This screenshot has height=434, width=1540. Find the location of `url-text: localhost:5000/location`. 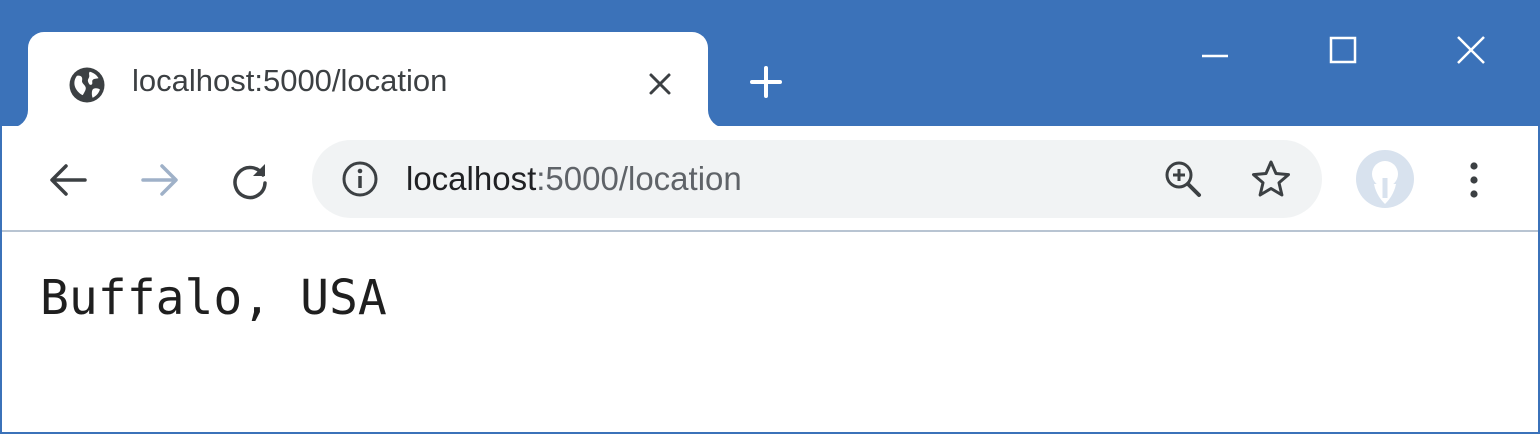

url-text: localhost:5000/location is located at coordinates (574, 179).